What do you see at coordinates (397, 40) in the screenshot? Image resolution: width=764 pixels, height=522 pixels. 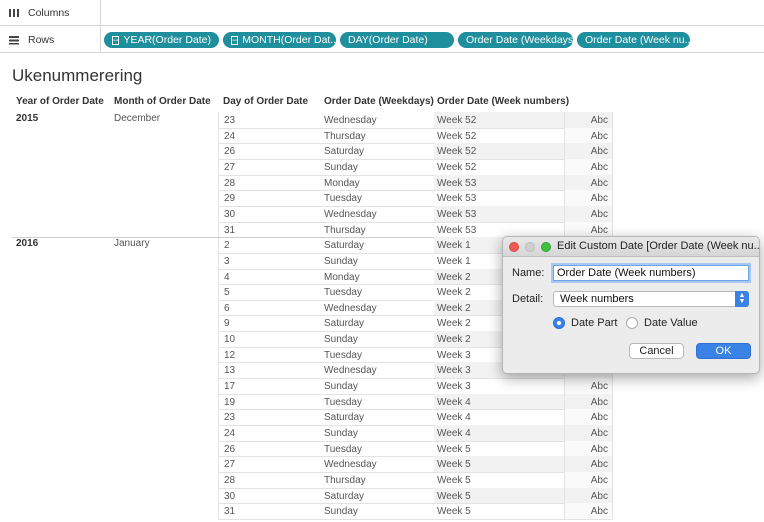 I see `pill-day-order-date: DAY(Order Date)` at bounding box center [397, 40].